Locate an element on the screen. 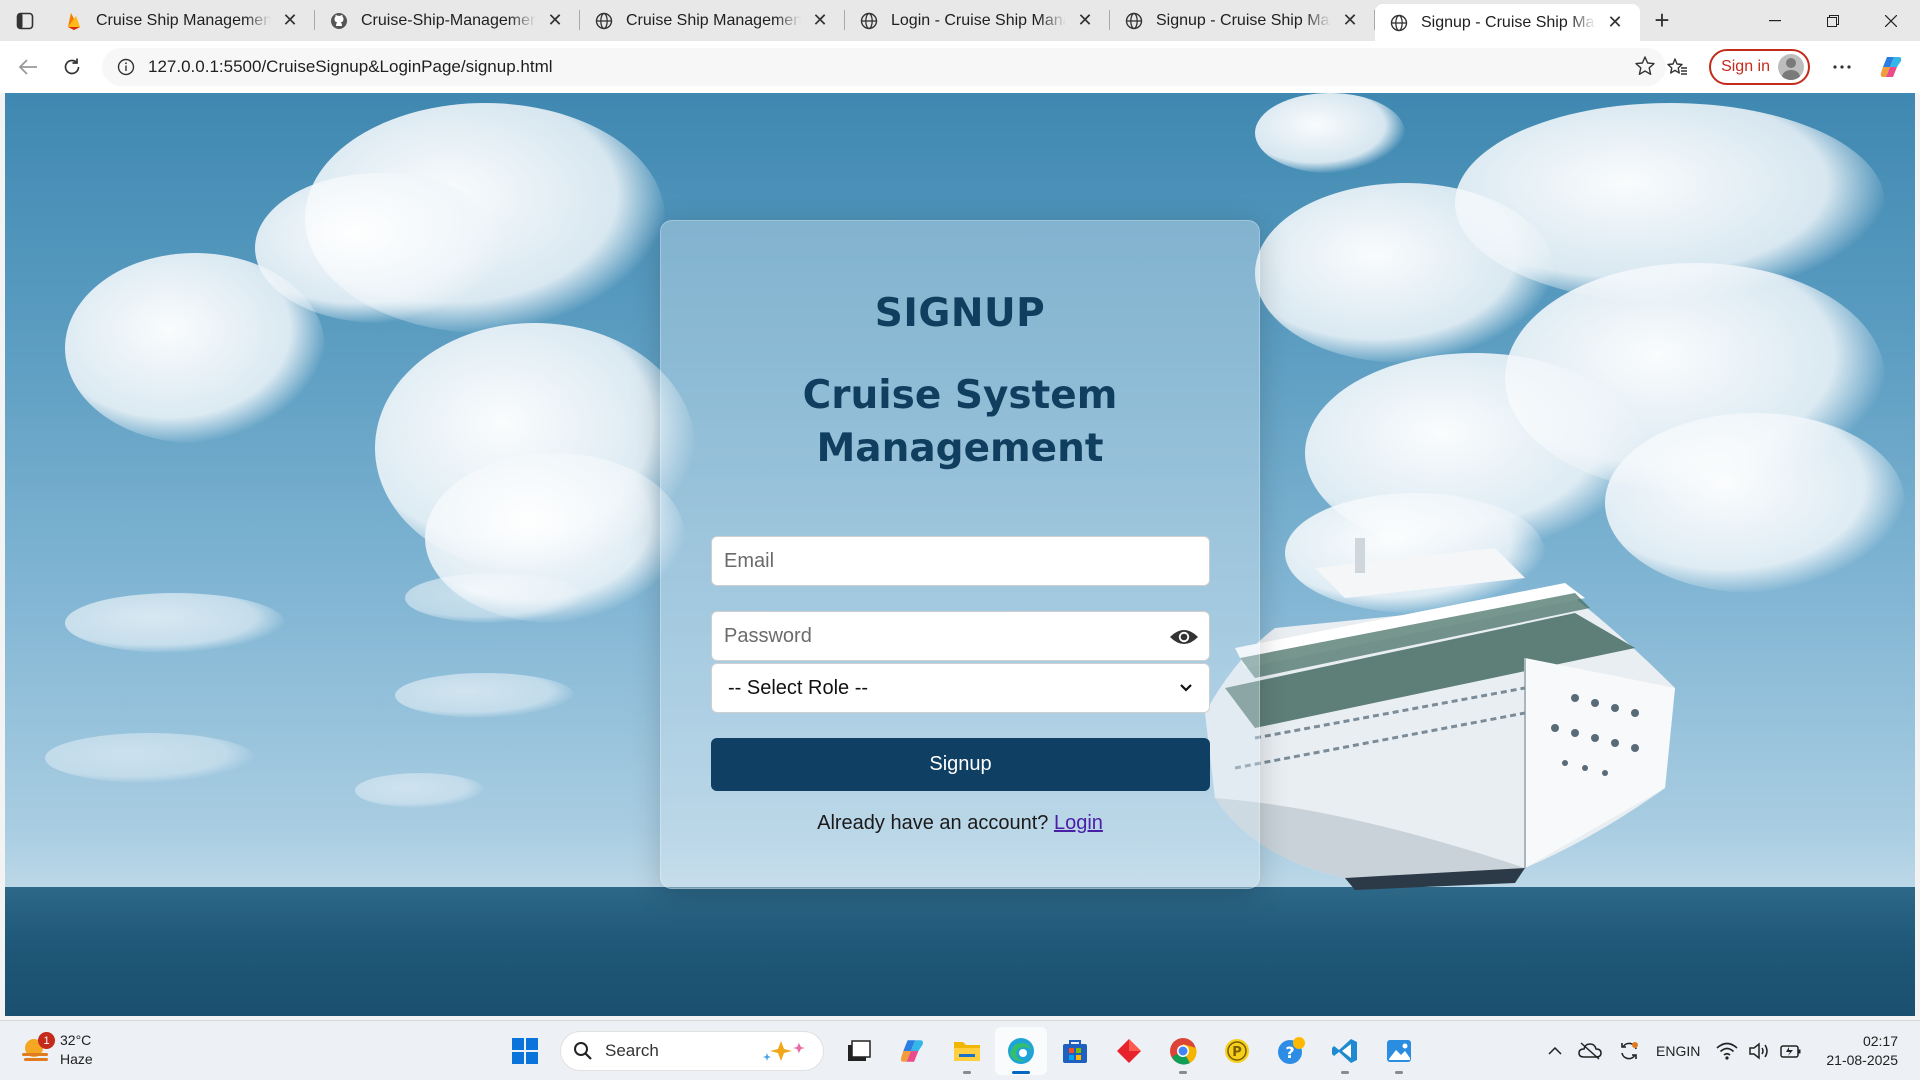 This screenshot has height=1080, width=1920. back-arrow-icon is located at coordinates (27, 67).